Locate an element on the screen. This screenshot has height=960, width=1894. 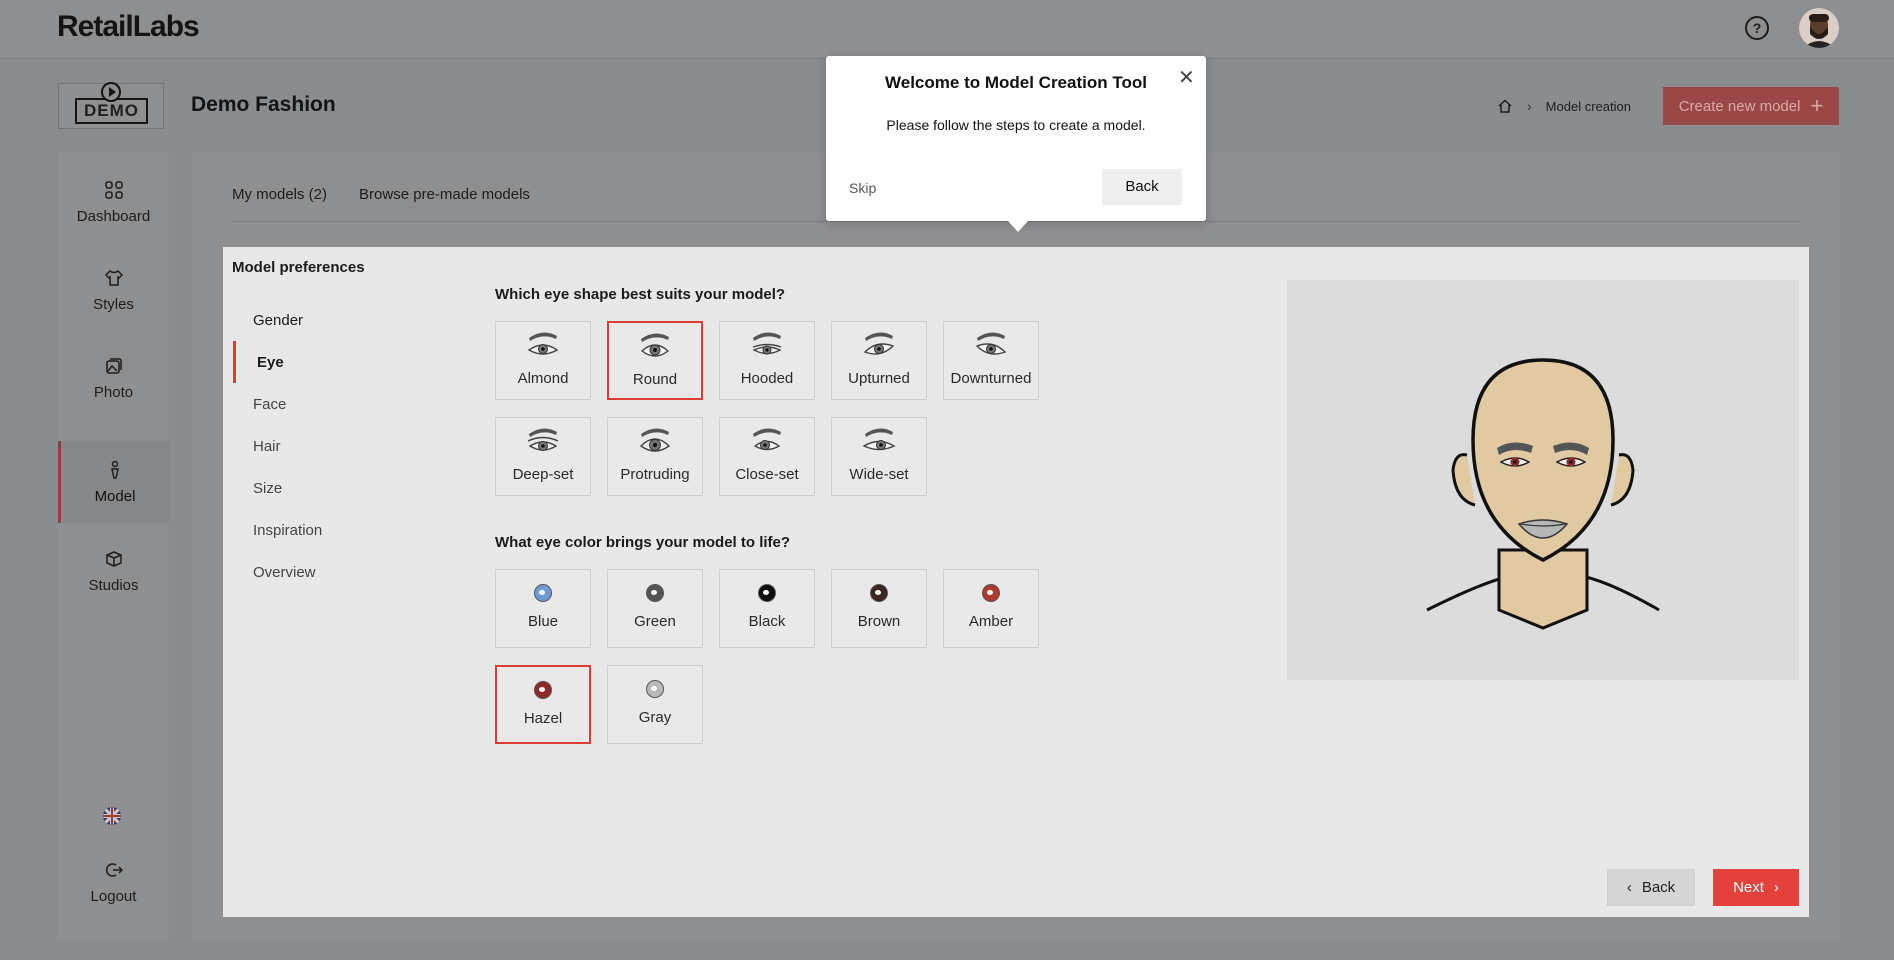
tab-my-models: My models (2) is located at coordinates (279, 194).